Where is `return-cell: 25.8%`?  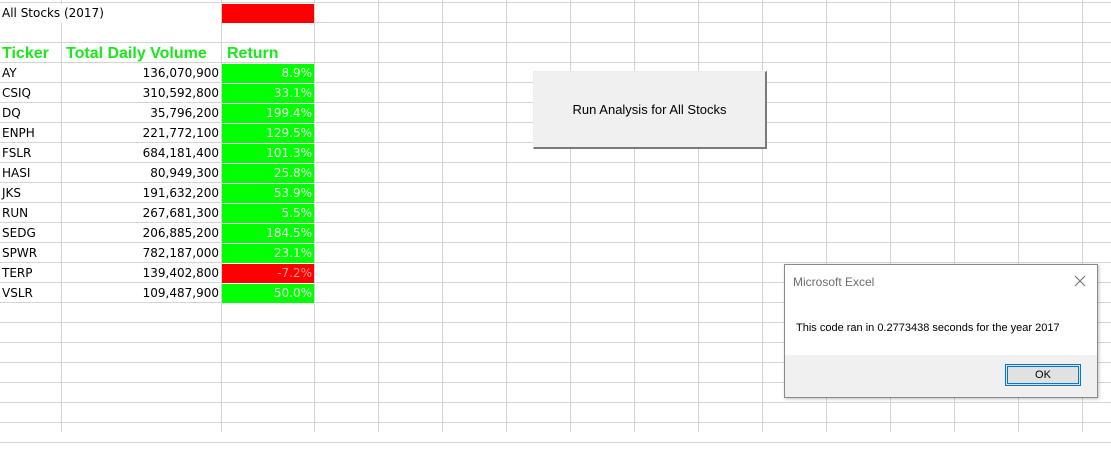
return-cell: 25.8% is located at coordinates (268, 173).